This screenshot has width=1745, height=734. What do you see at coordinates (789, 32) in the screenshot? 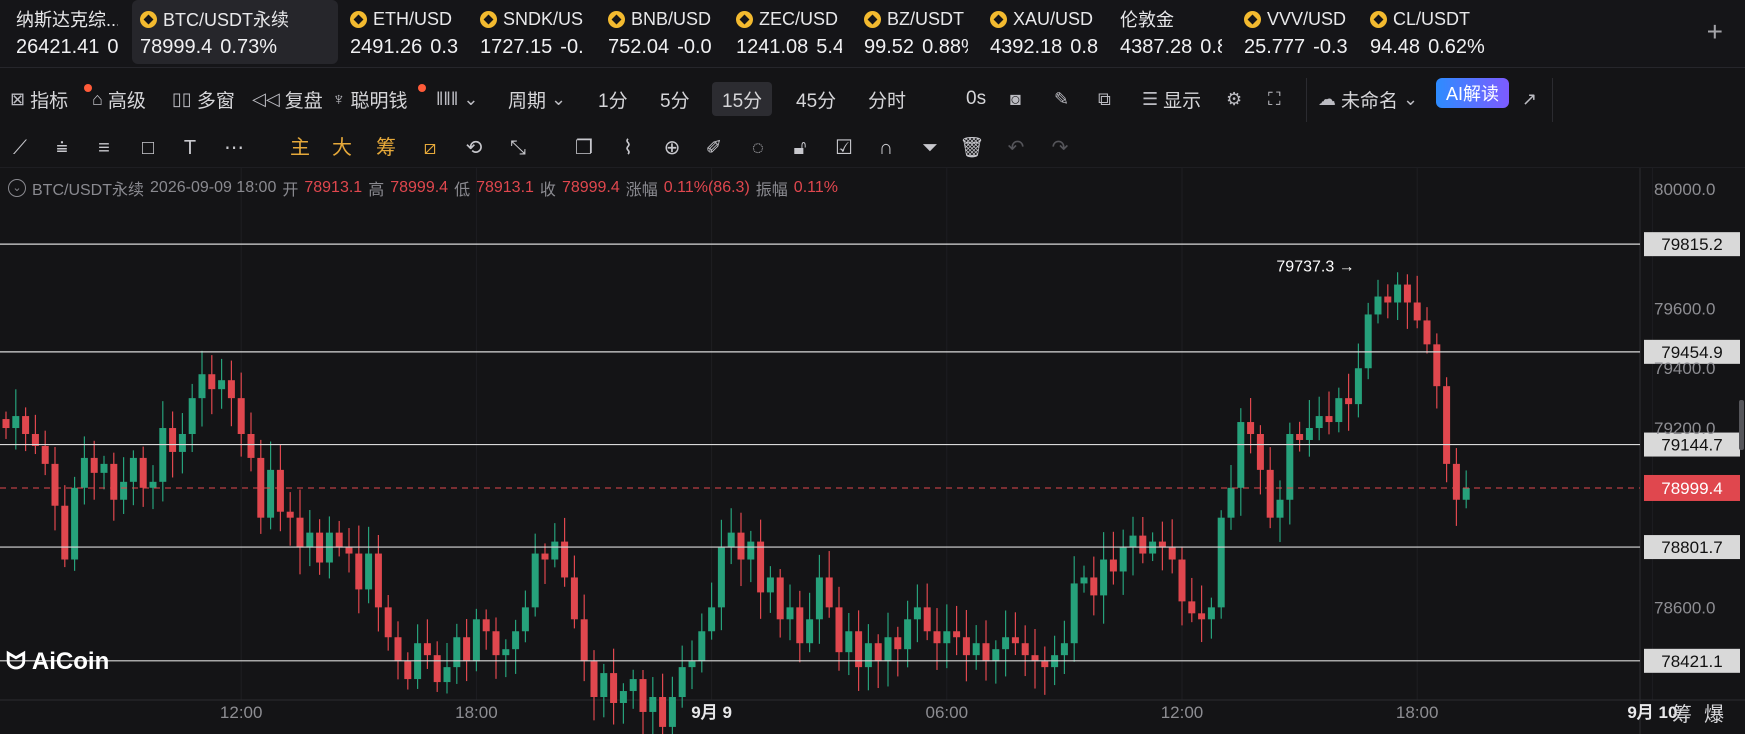
I see `ticker-tab: ZEC/USD 1241.08 5.4` at bounding box center [789, 32].